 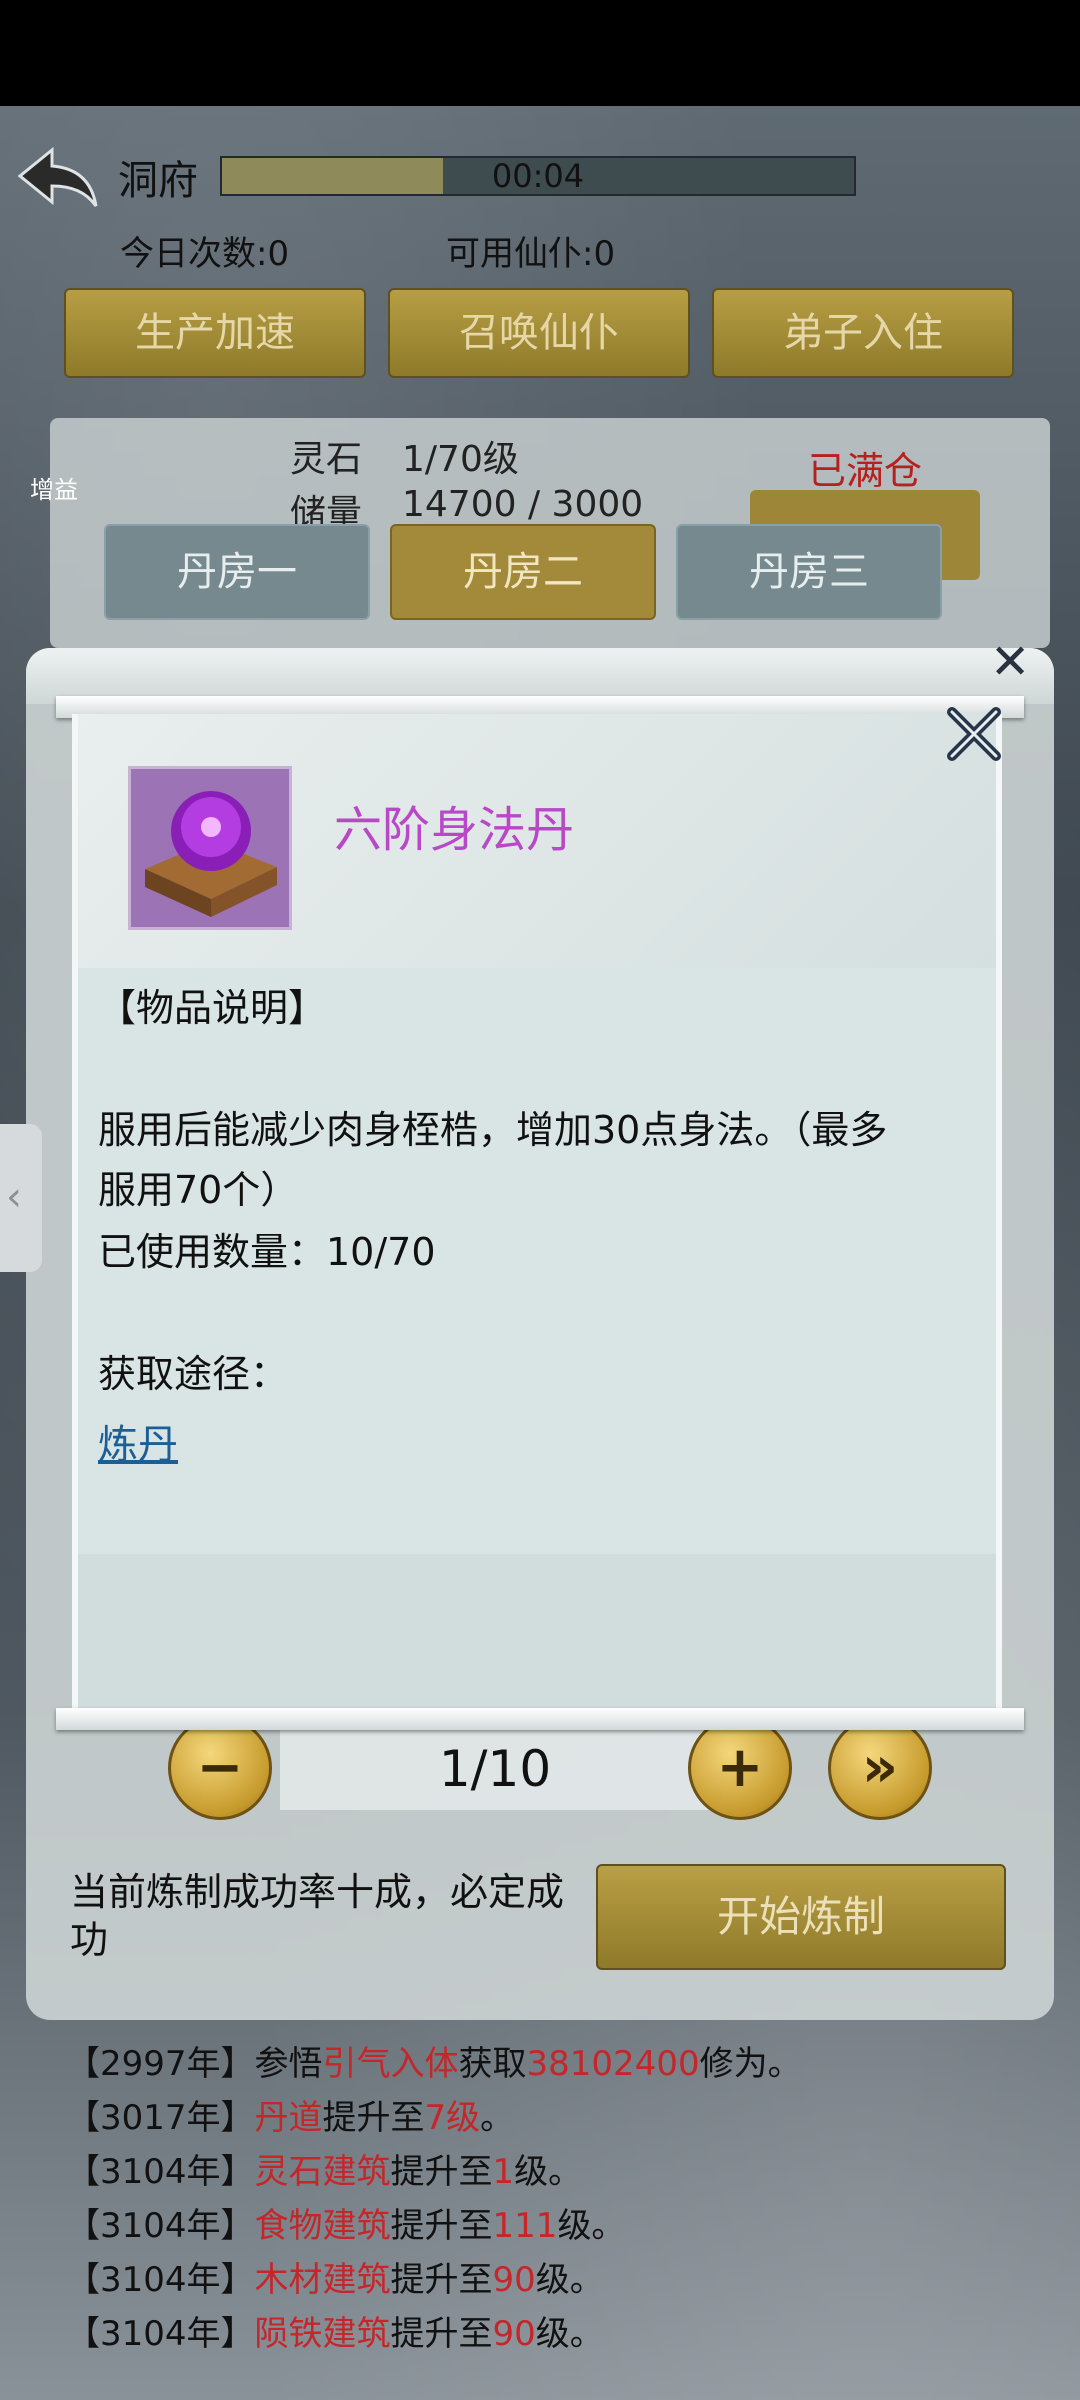 I want to click on quantity-value: 1/10, so click(x=495, y=1769).